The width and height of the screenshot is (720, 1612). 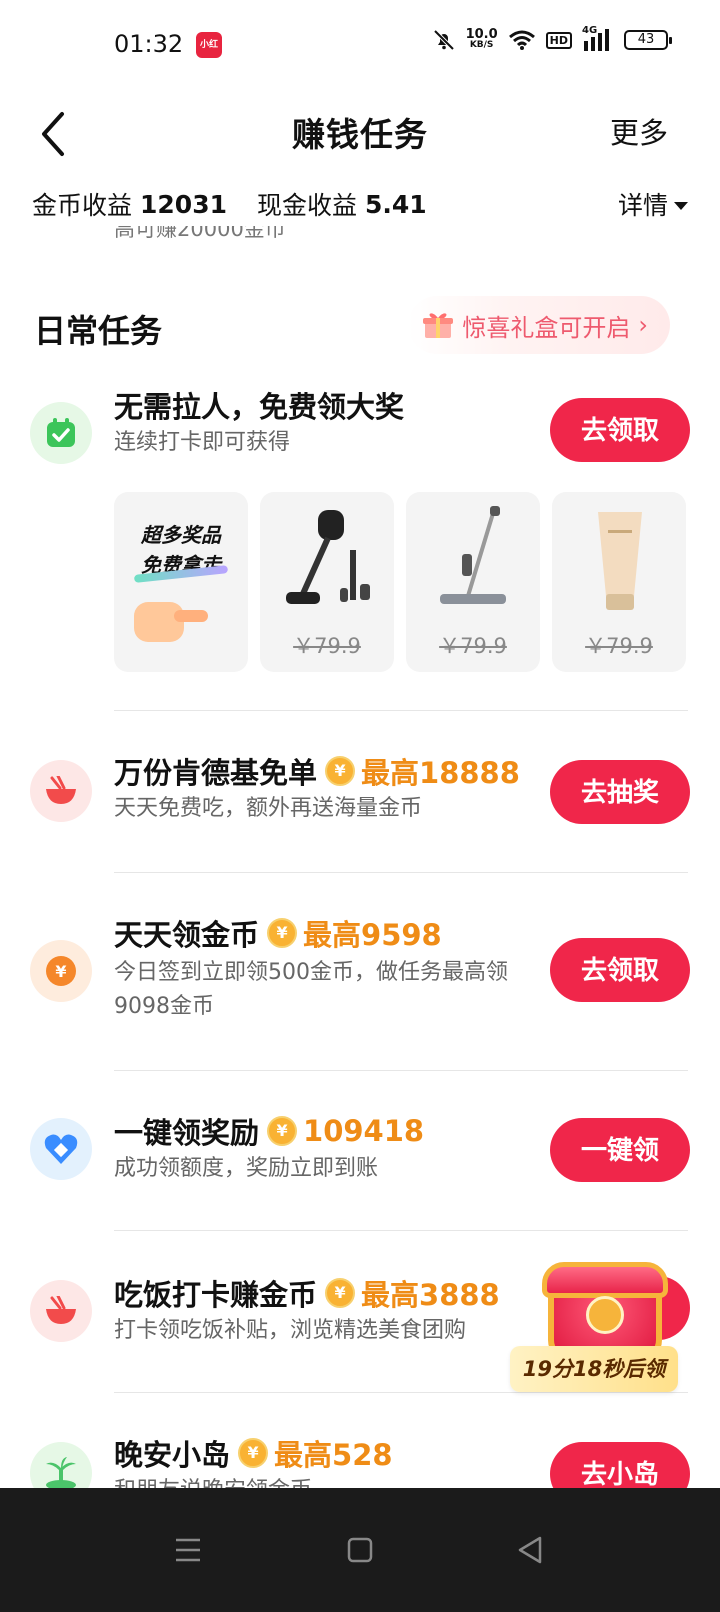 I want to click on net-speed: 10.0 KB/S, so click(x=481, y=39).